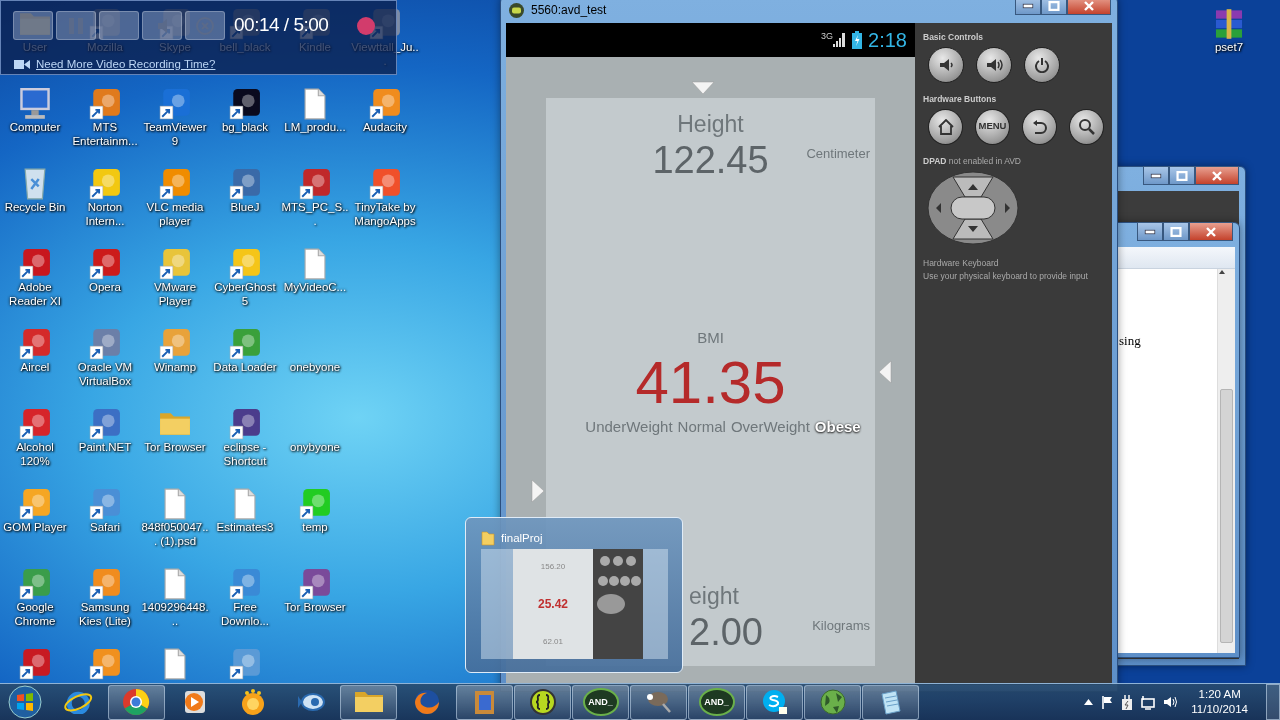  Describe the element at coordinates (175, 367) in the screenshot. I see `icon-label: Winamp` at that location.